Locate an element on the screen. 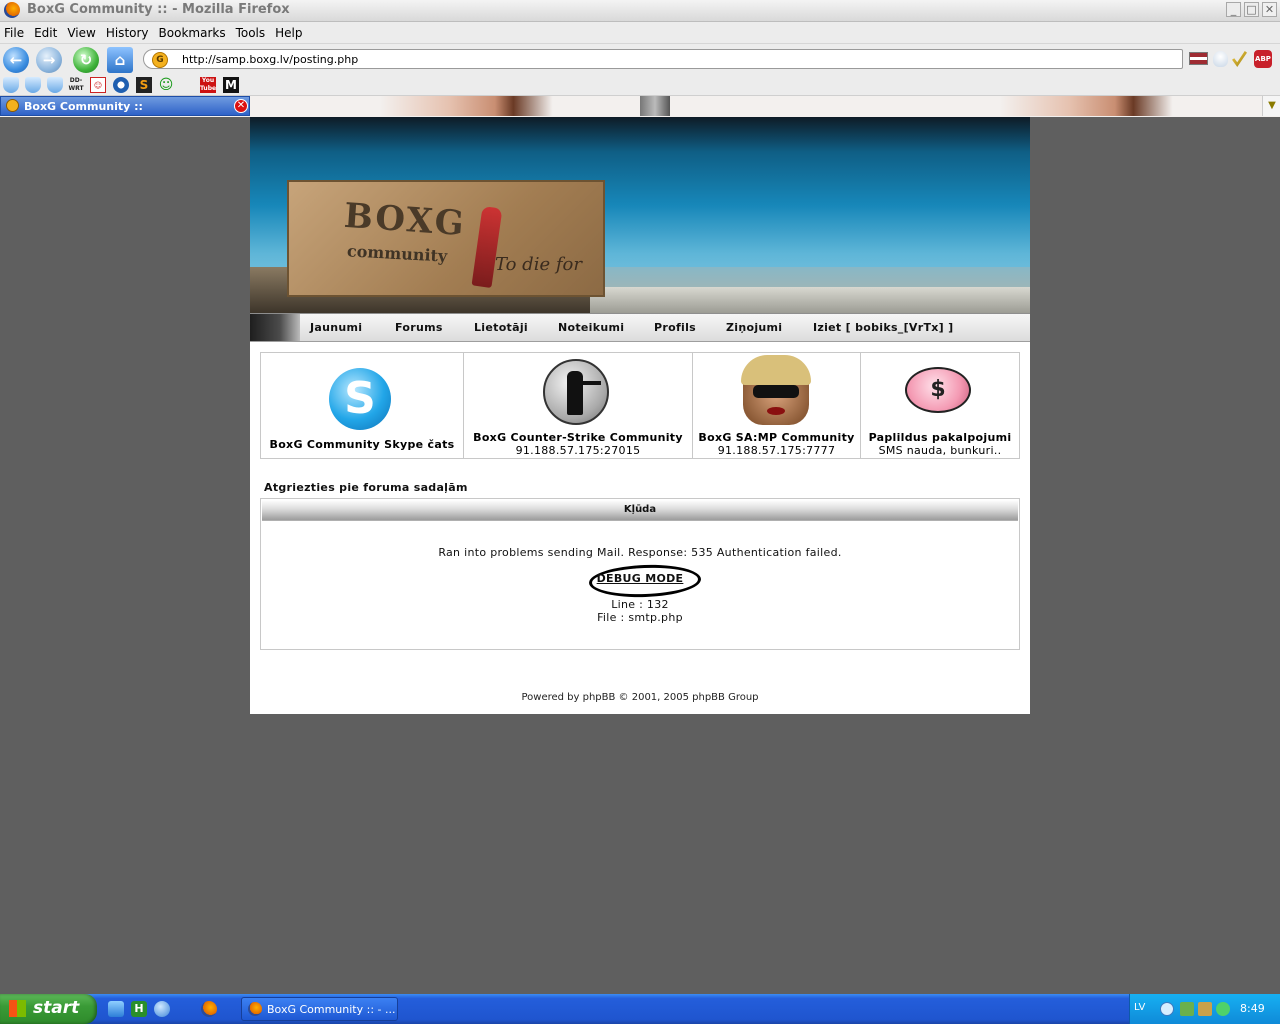 The image size is (1280, 1024). smile-icon: ☺ is located at coordinates (166, 85).